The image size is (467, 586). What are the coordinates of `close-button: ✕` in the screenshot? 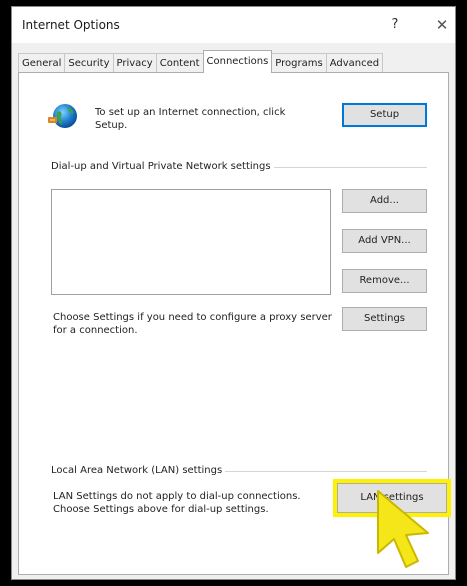 It's located at (442, 25).